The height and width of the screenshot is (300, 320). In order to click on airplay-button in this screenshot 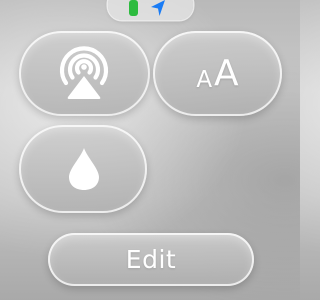, I will do `click(84, 73)`.